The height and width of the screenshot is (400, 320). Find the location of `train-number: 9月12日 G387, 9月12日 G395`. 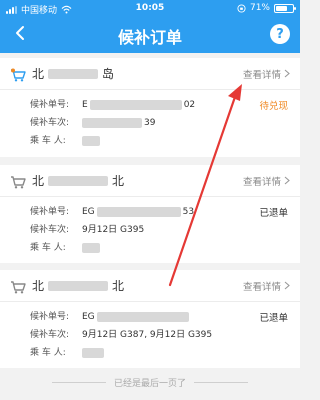

train-number: 9月12日 G387, 9月12日 G395 is located at coordinates (147, 335).